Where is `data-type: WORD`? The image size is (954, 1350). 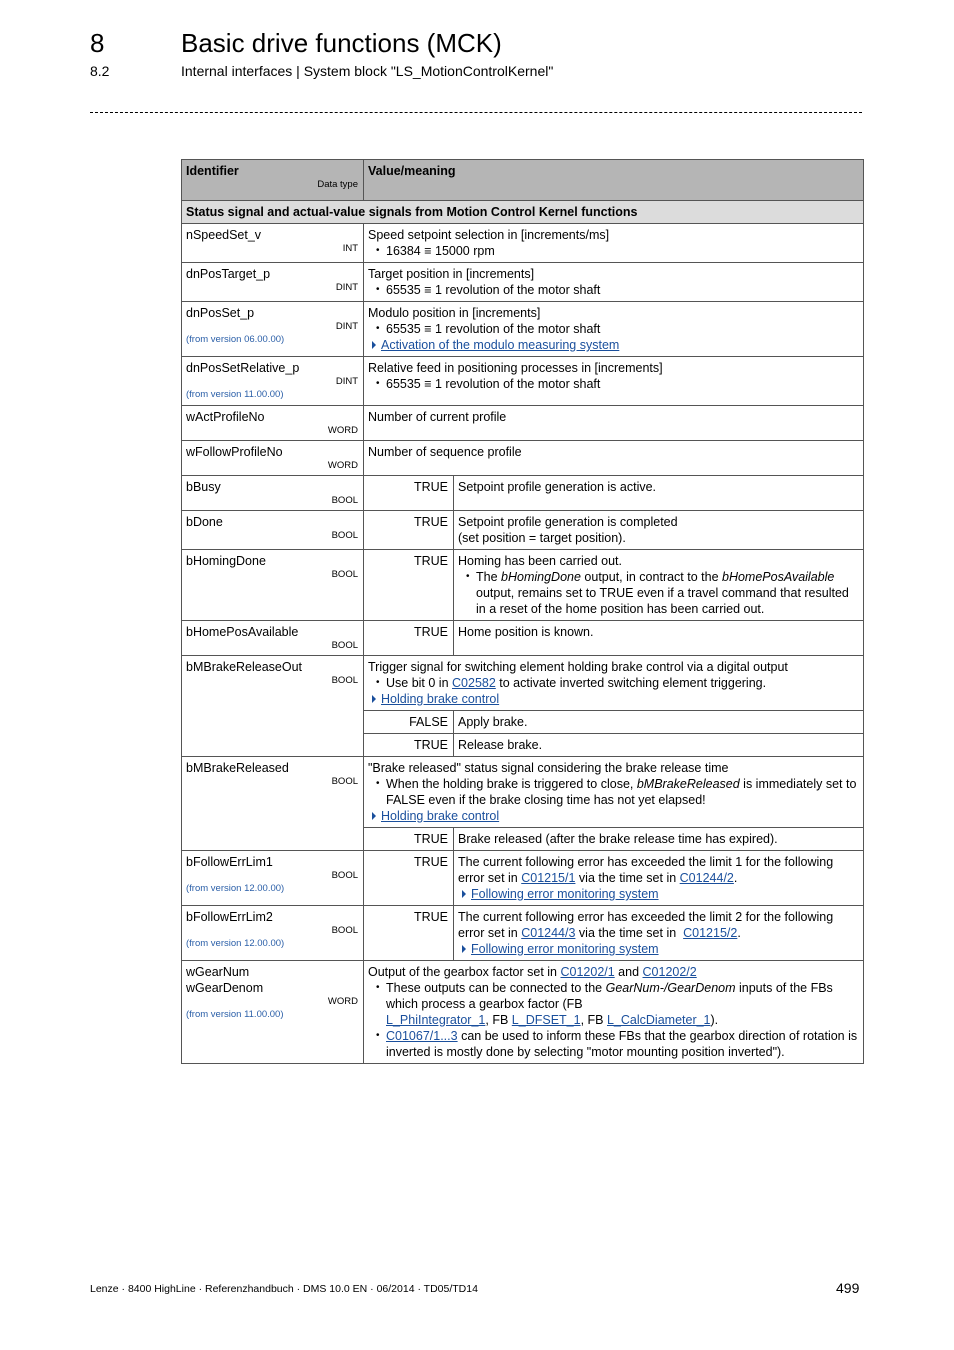
data-type: WORD is located at coordinates (342, 1001).